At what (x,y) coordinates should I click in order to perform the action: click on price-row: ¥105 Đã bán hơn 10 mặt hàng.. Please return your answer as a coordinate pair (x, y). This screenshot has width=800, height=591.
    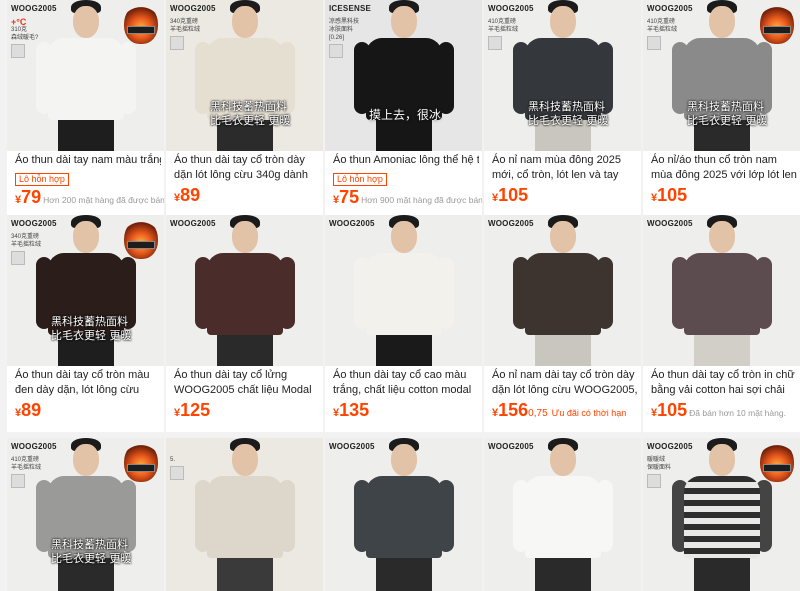
    Looking at the image, I should click on (718, 411).